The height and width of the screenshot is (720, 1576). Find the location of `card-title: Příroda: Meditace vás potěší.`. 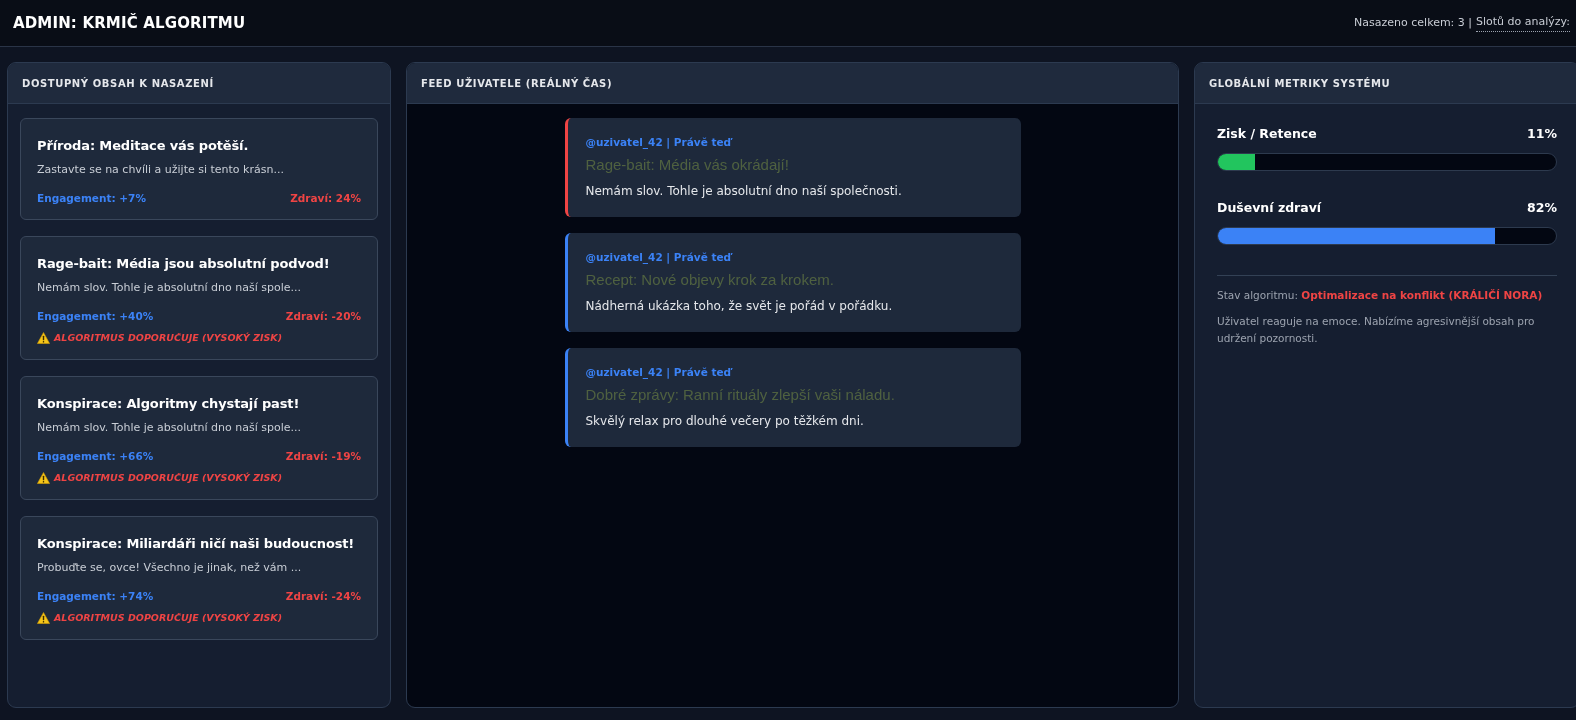

card-title: Příroda: Meditace vás potěší. is located at coordinates (143, 146).